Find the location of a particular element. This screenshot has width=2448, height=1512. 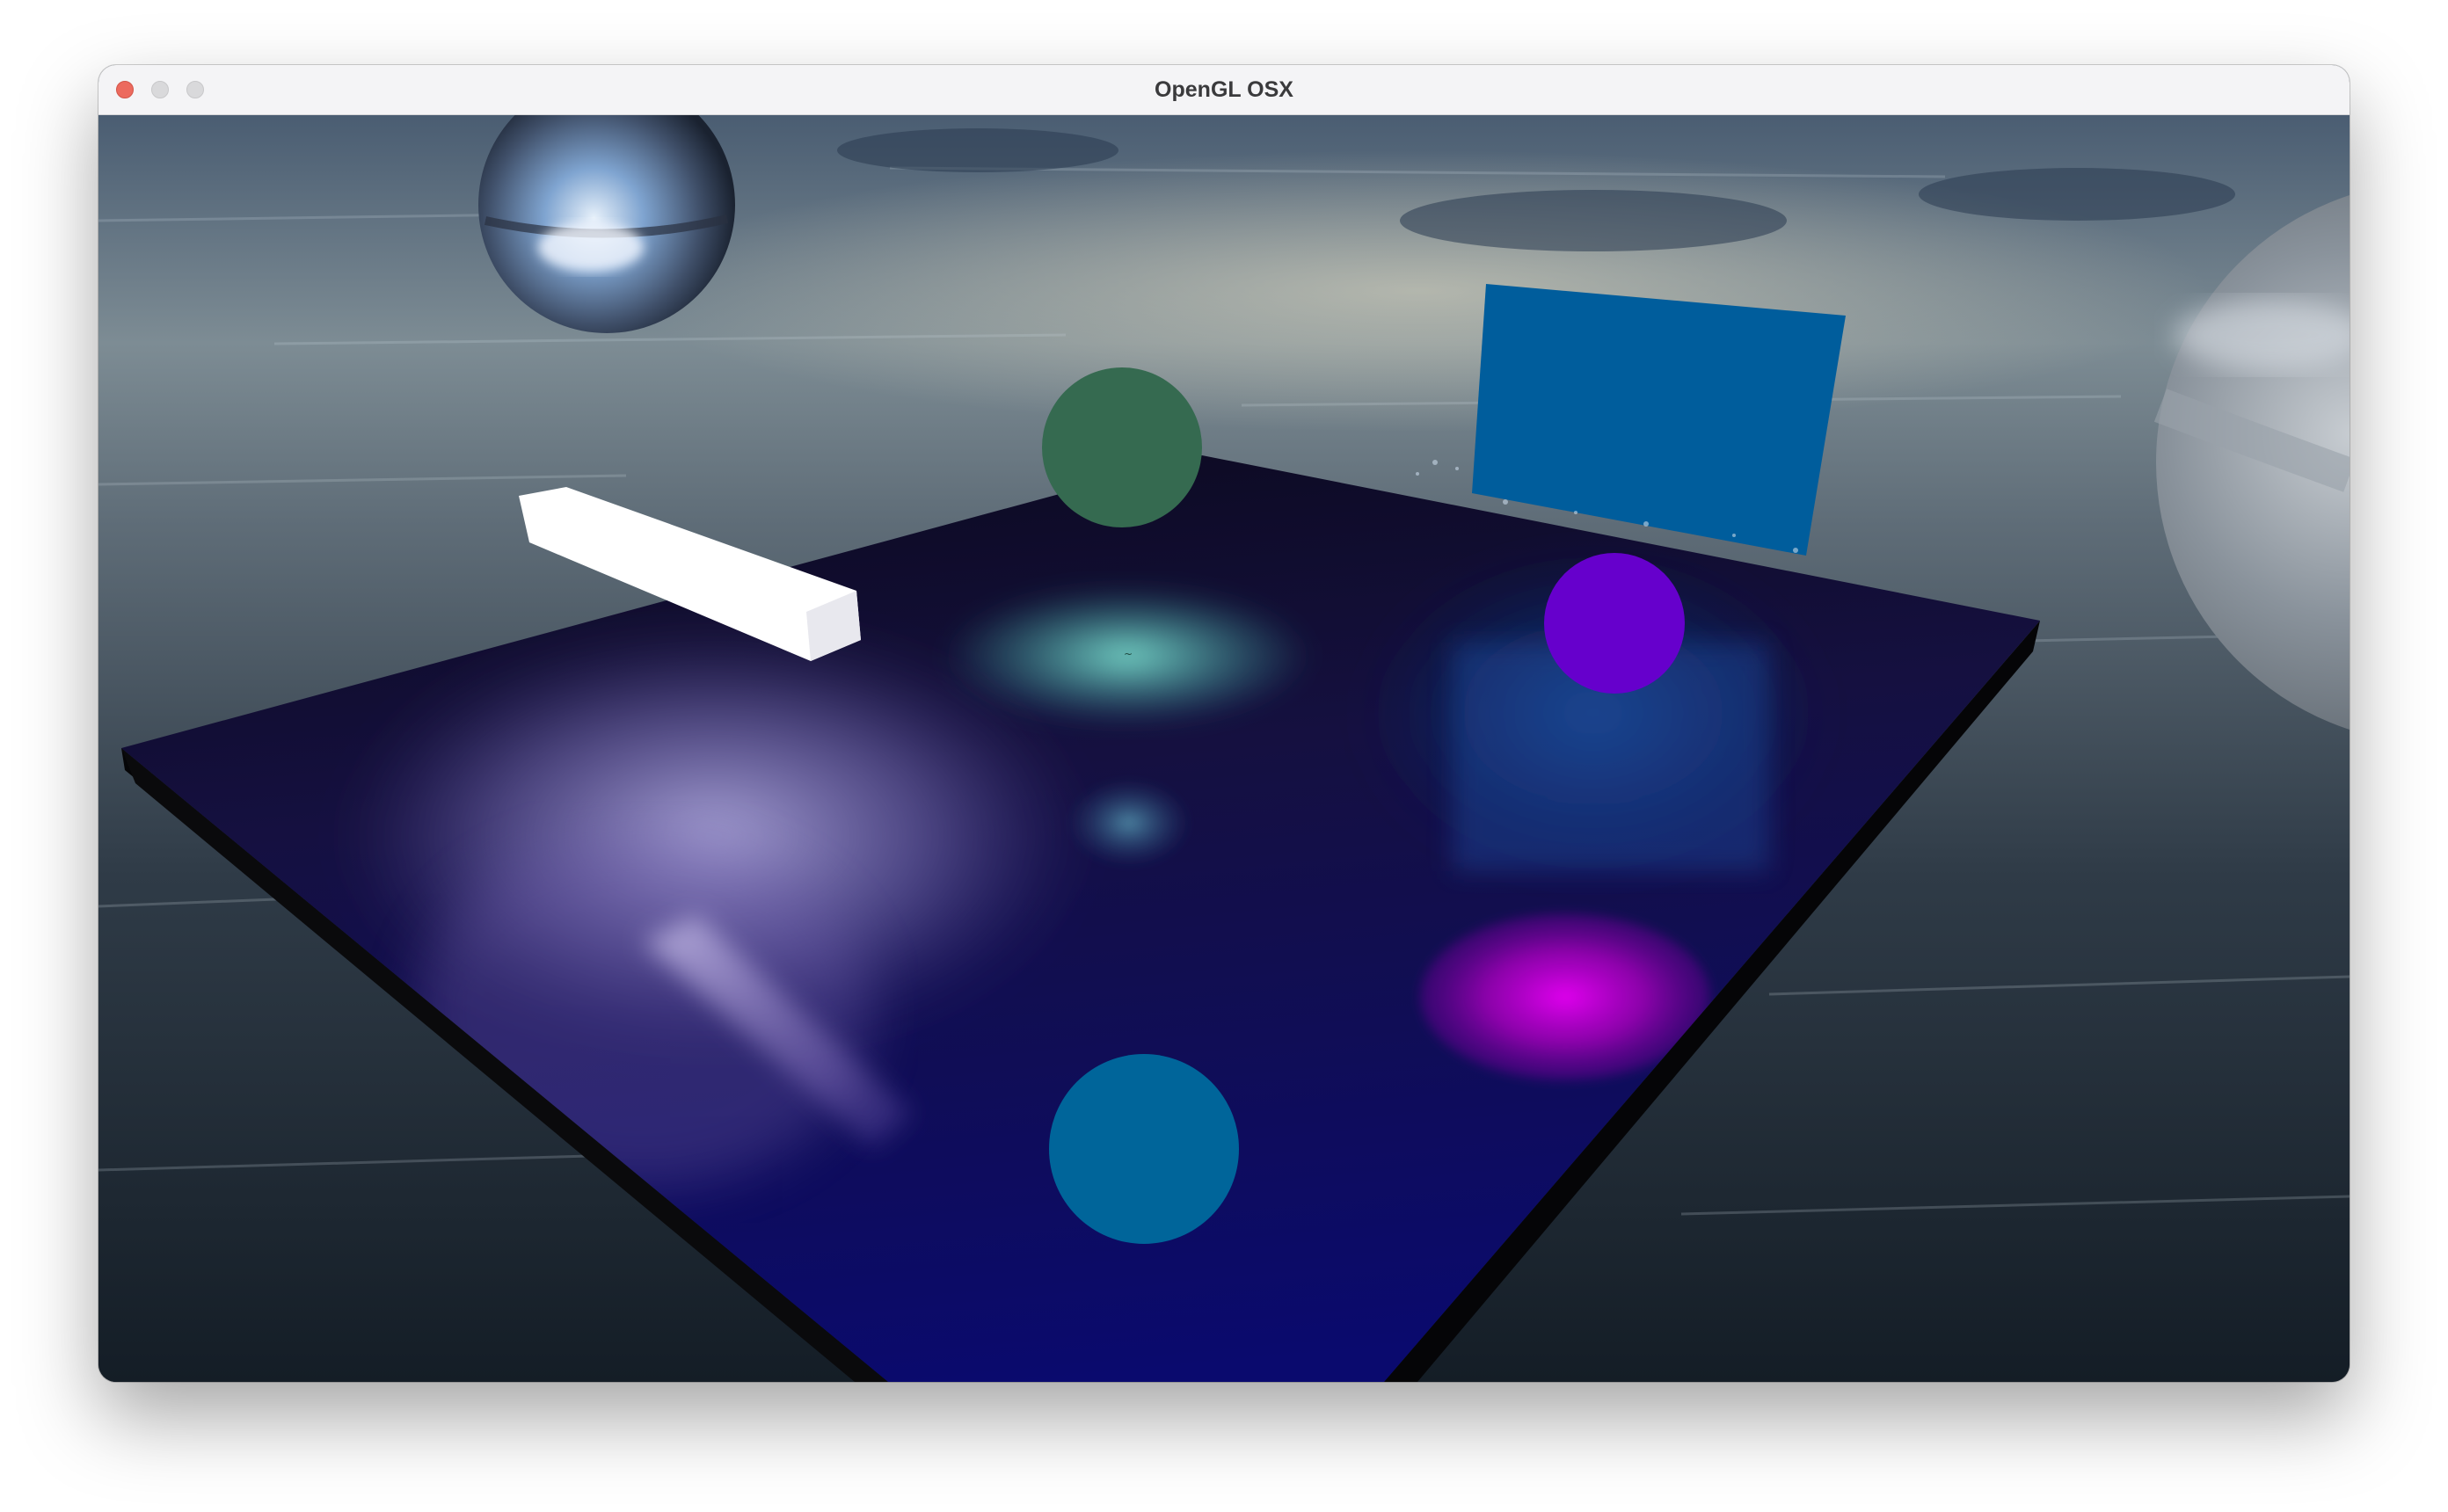

purple-sphere is located at coordinates (1614, 623).